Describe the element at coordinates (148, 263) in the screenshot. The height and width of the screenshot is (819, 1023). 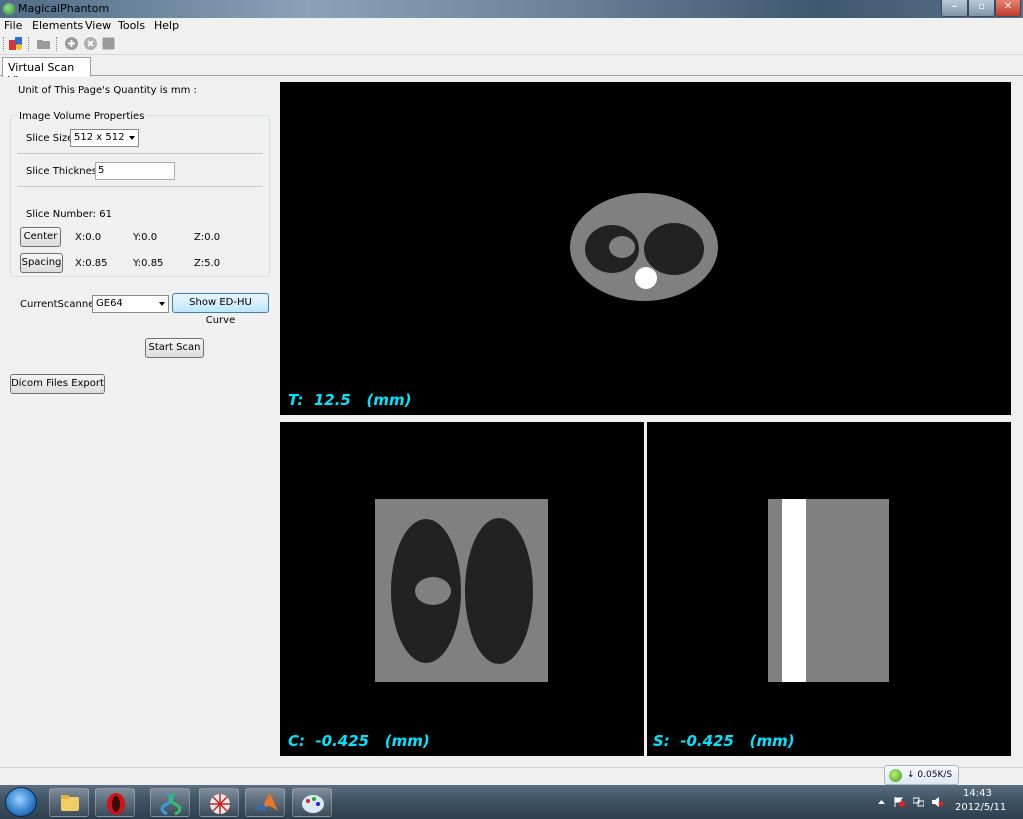
I see `spacing-y: Y:0.85` at that location.